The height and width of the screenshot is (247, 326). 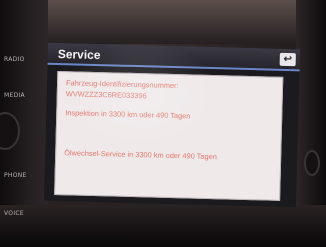 What do you see at coordinates (14, 213) in the screenshot?
I see `voice-button: VOICE` at bounding box center [14, 213].